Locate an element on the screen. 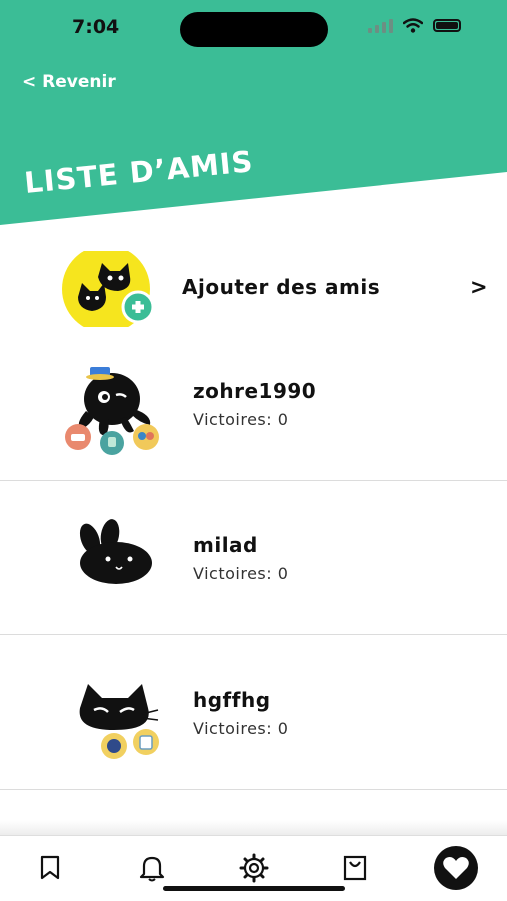 The width and height of the screenshot is (507, 901). bookmark-icon is located at coordinates (50, 867).